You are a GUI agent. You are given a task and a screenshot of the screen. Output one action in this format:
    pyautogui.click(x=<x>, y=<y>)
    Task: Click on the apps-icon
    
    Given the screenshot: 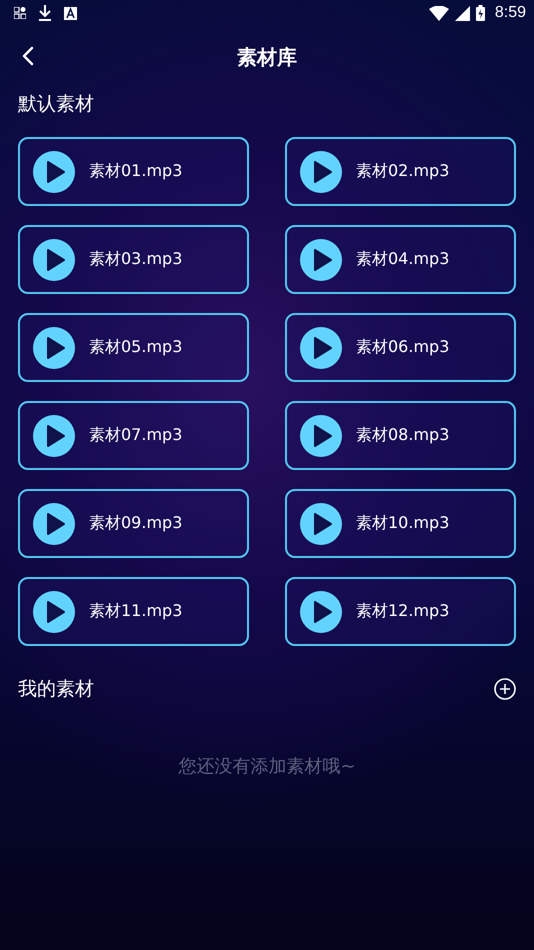 What is the action you would take?
    pyautogui.click(x=20, y=13)
    